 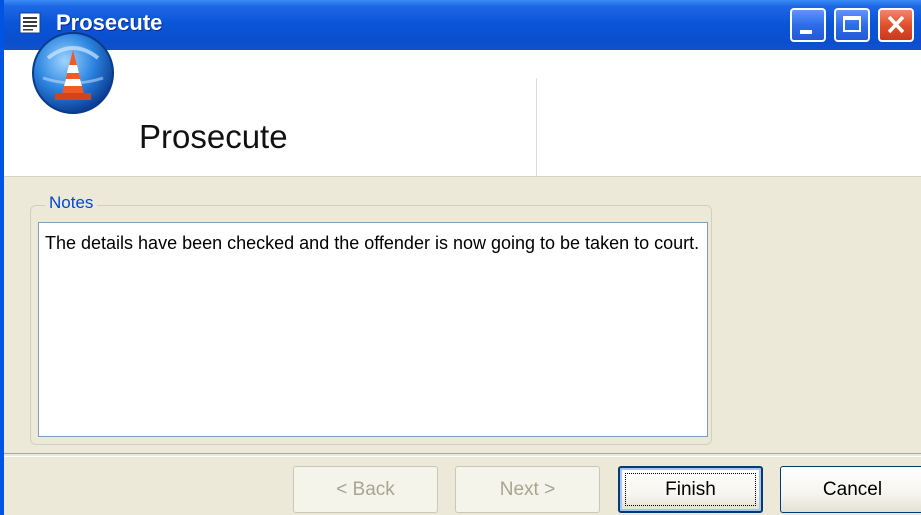 I want to click on maximize-button, so click(x=852, y=25).